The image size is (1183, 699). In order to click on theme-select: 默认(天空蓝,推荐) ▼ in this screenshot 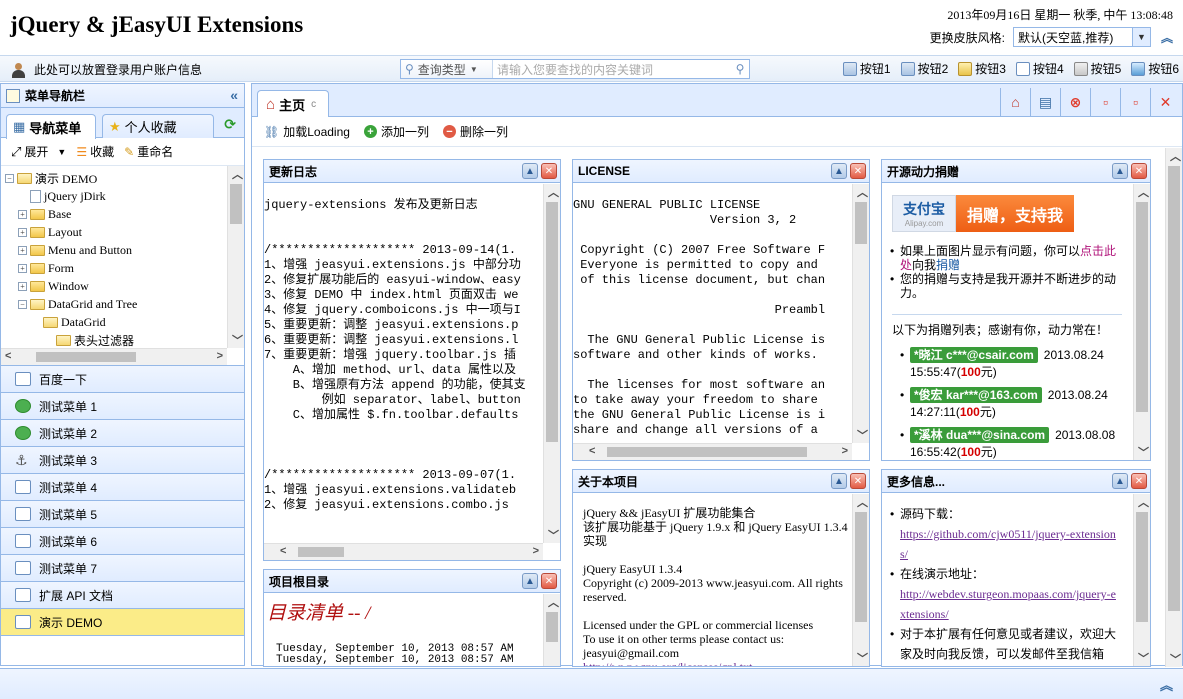, I will do `click(1082, 37)`.